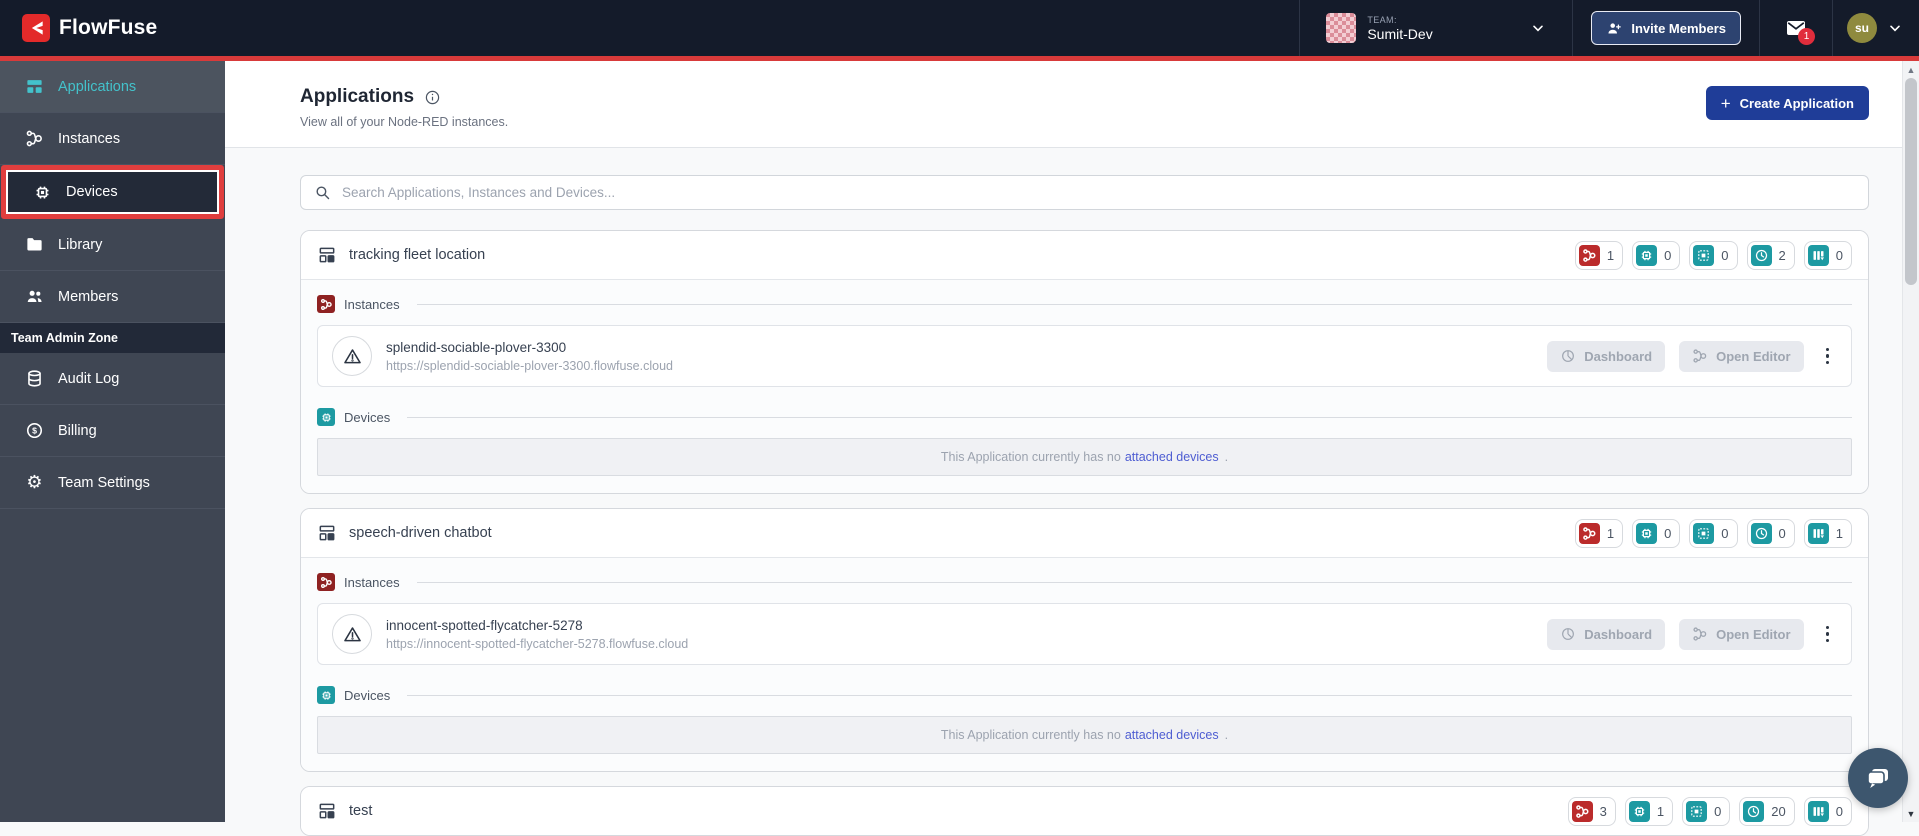  Describe the element at coordinates (1911, 69) in the screenshot. I see `scroll-up-arrow: ▲` at that location.